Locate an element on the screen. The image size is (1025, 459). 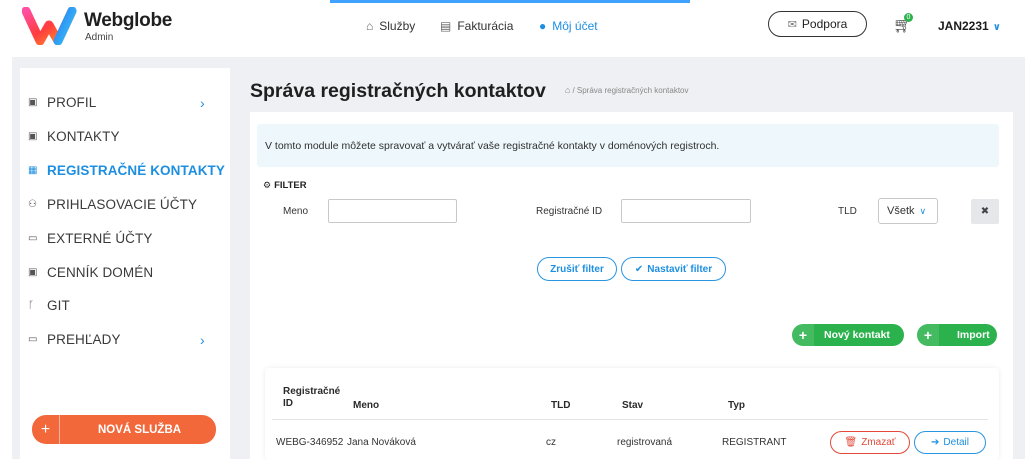
sidebar-item-label: PRIHLASOVACIE ÚČTY is located at coordinates (122, 204).